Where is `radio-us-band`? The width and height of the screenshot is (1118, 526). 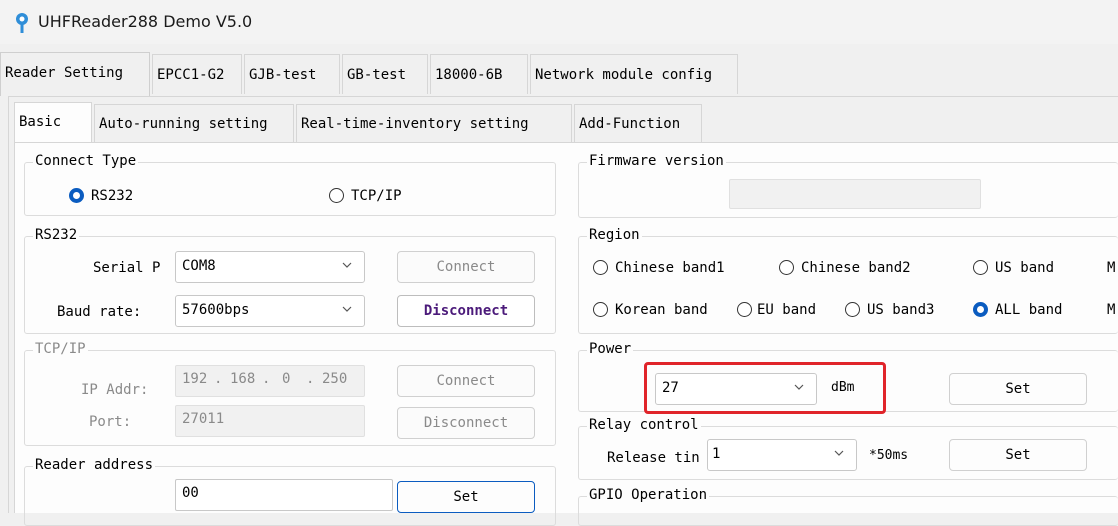 radio-us-band is located at coordinates (980, 267).